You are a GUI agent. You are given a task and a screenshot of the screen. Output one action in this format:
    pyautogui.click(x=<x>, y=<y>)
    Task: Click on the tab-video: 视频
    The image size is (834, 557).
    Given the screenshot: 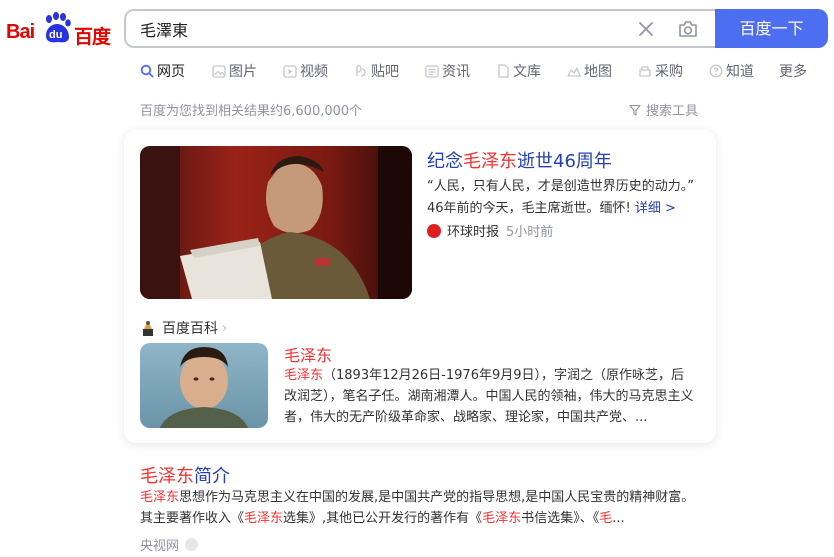 What is the action you would take?
    pyautogui.click(x=318, y=71)
    